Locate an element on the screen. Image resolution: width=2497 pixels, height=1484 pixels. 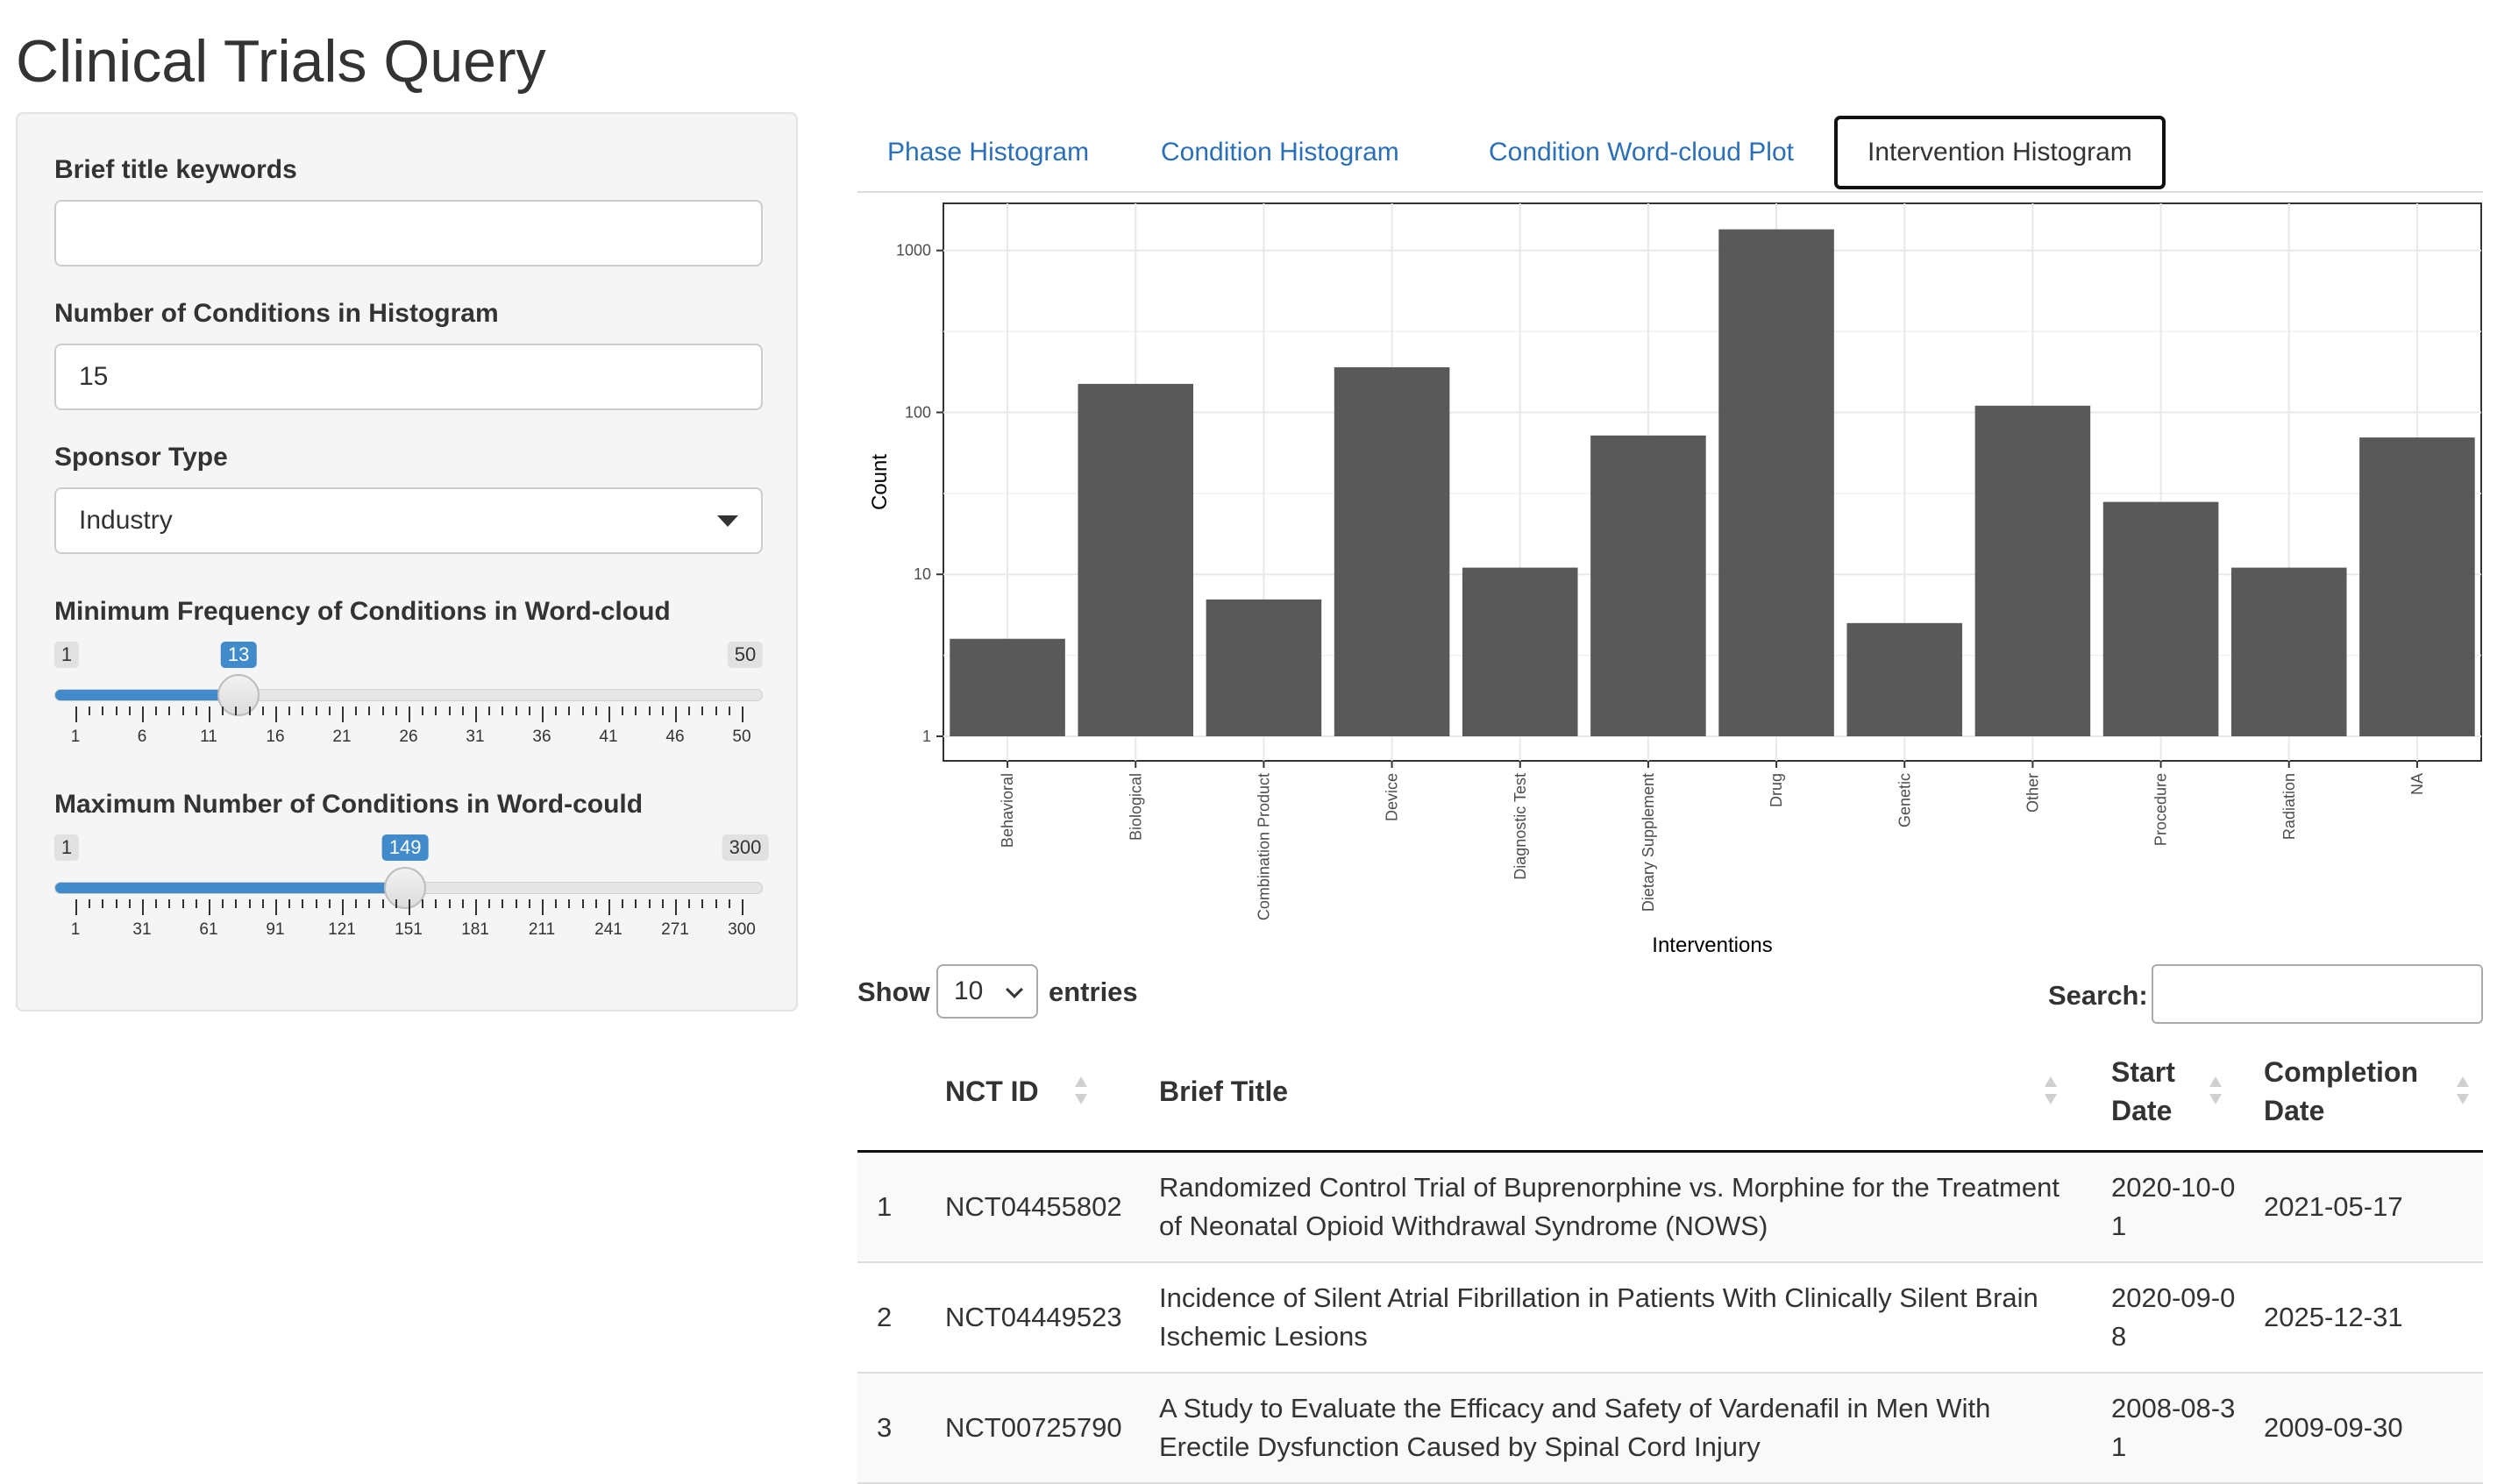
start-date-cell: 2008-08-31 is located at coordinates (2174, 1427).